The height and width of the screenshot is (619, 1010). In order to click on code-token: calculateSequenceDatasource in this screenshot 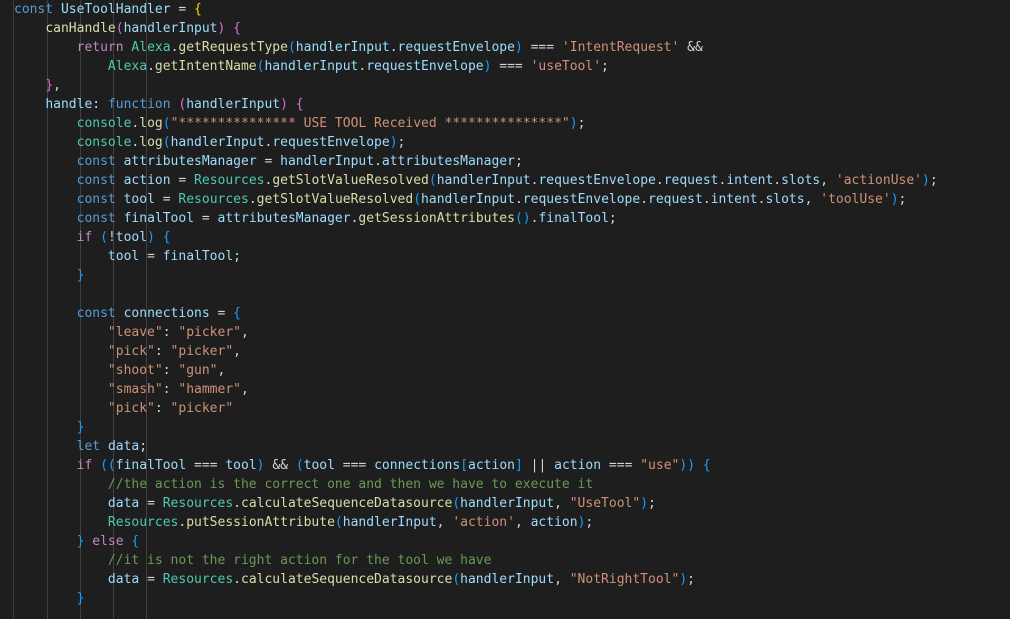, I will do `click(347, 503)`.